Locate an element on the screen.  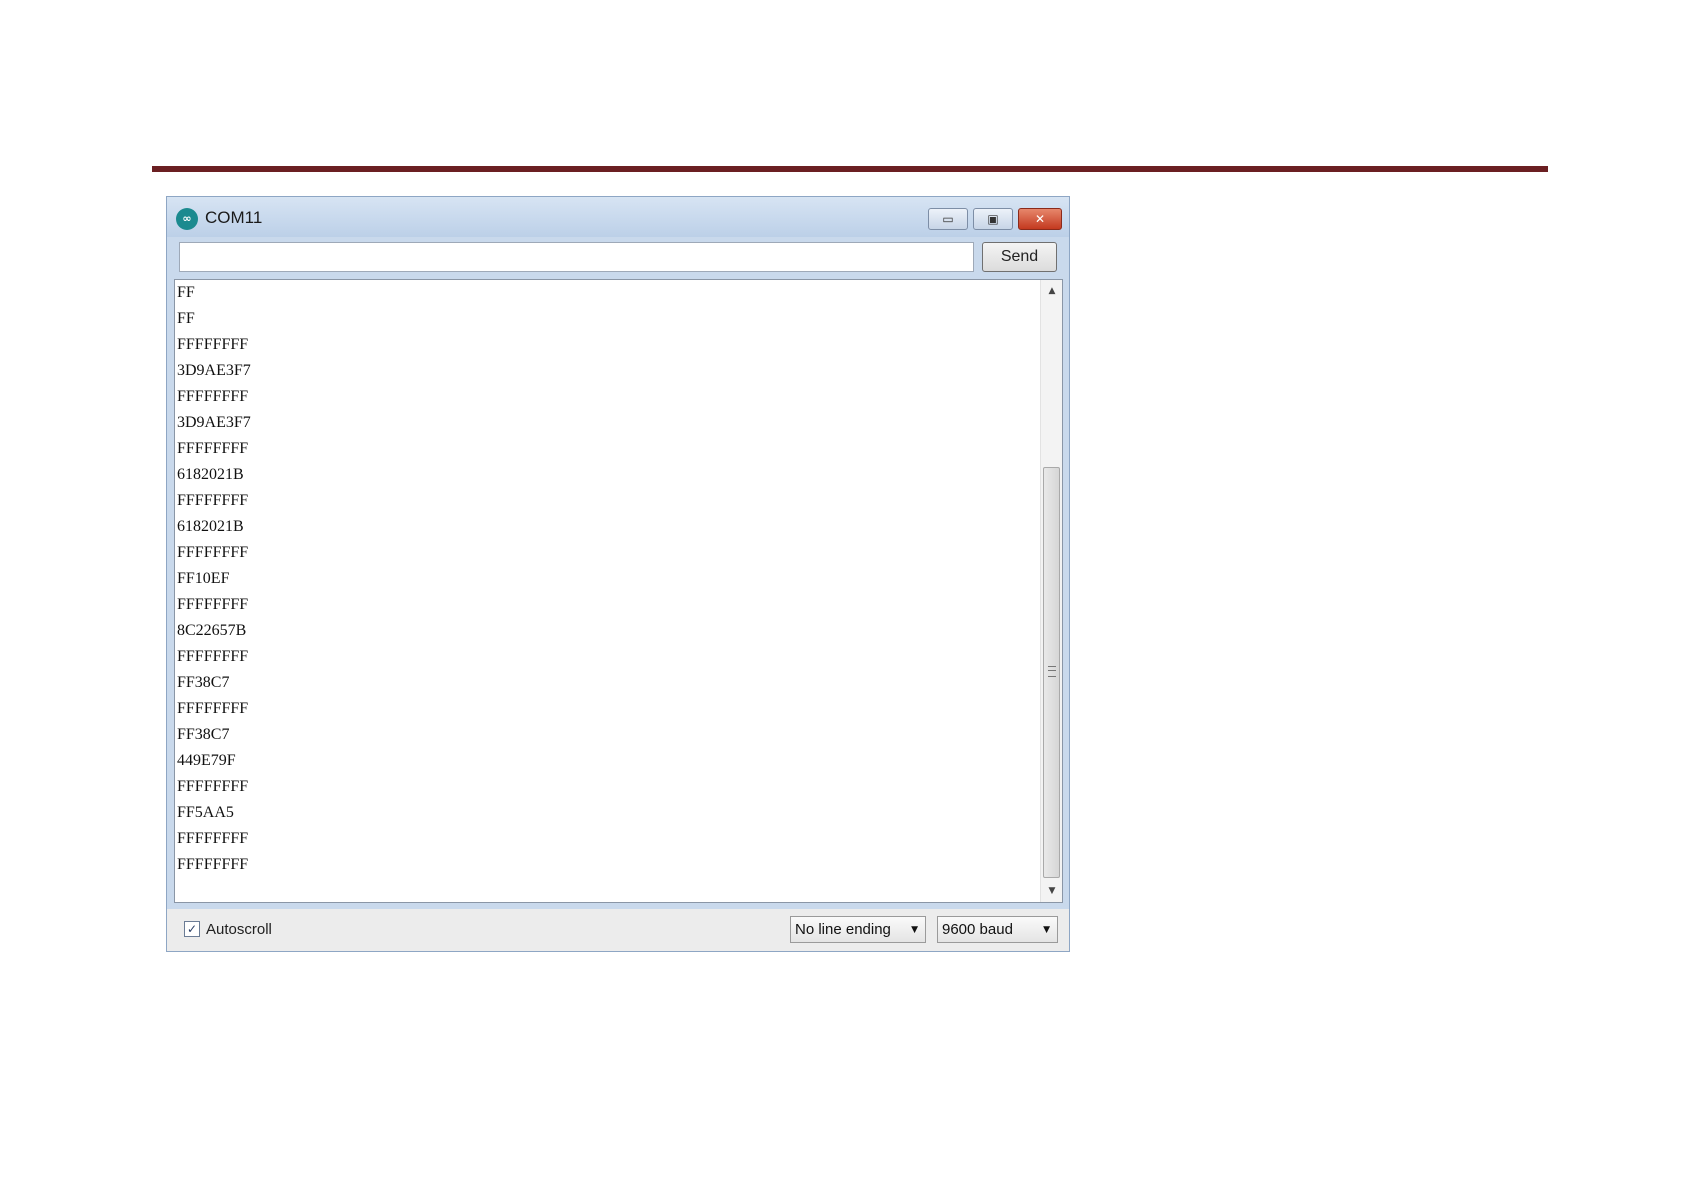
line-ending-select: No line ending ▼ is located at coordinates (858, 929).